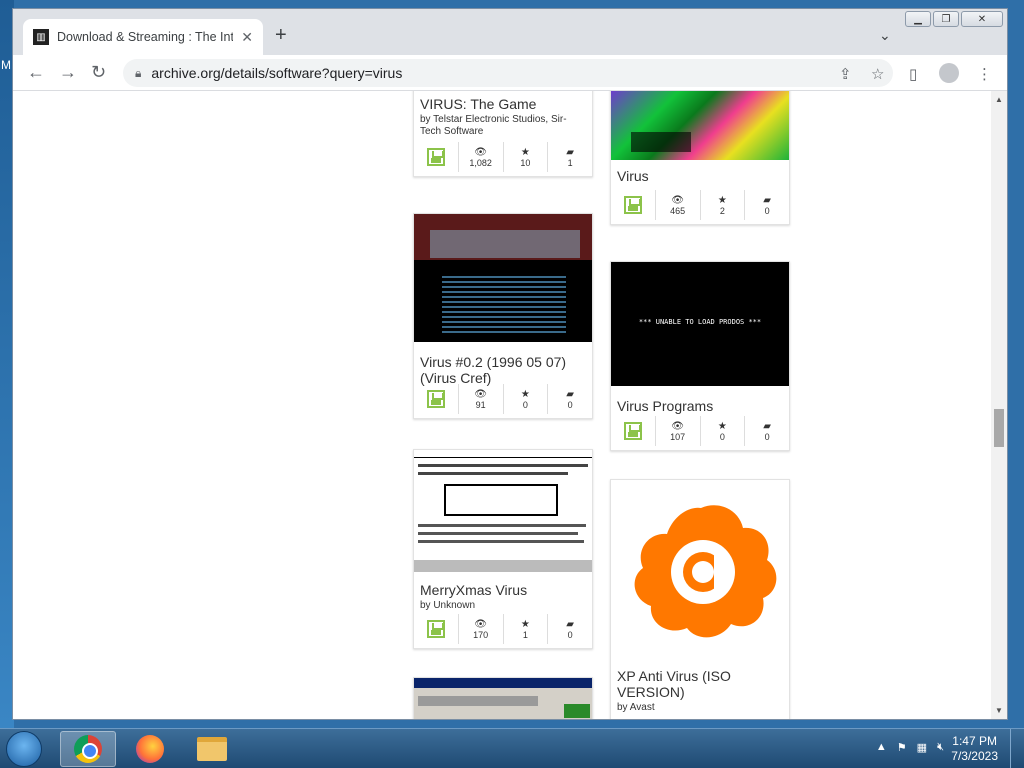 The width and height of the screenshot is (1024, 768). Describe the element at coordinates (982, 19) in the screenshot. I see `close-window-button: ✕` at that location.